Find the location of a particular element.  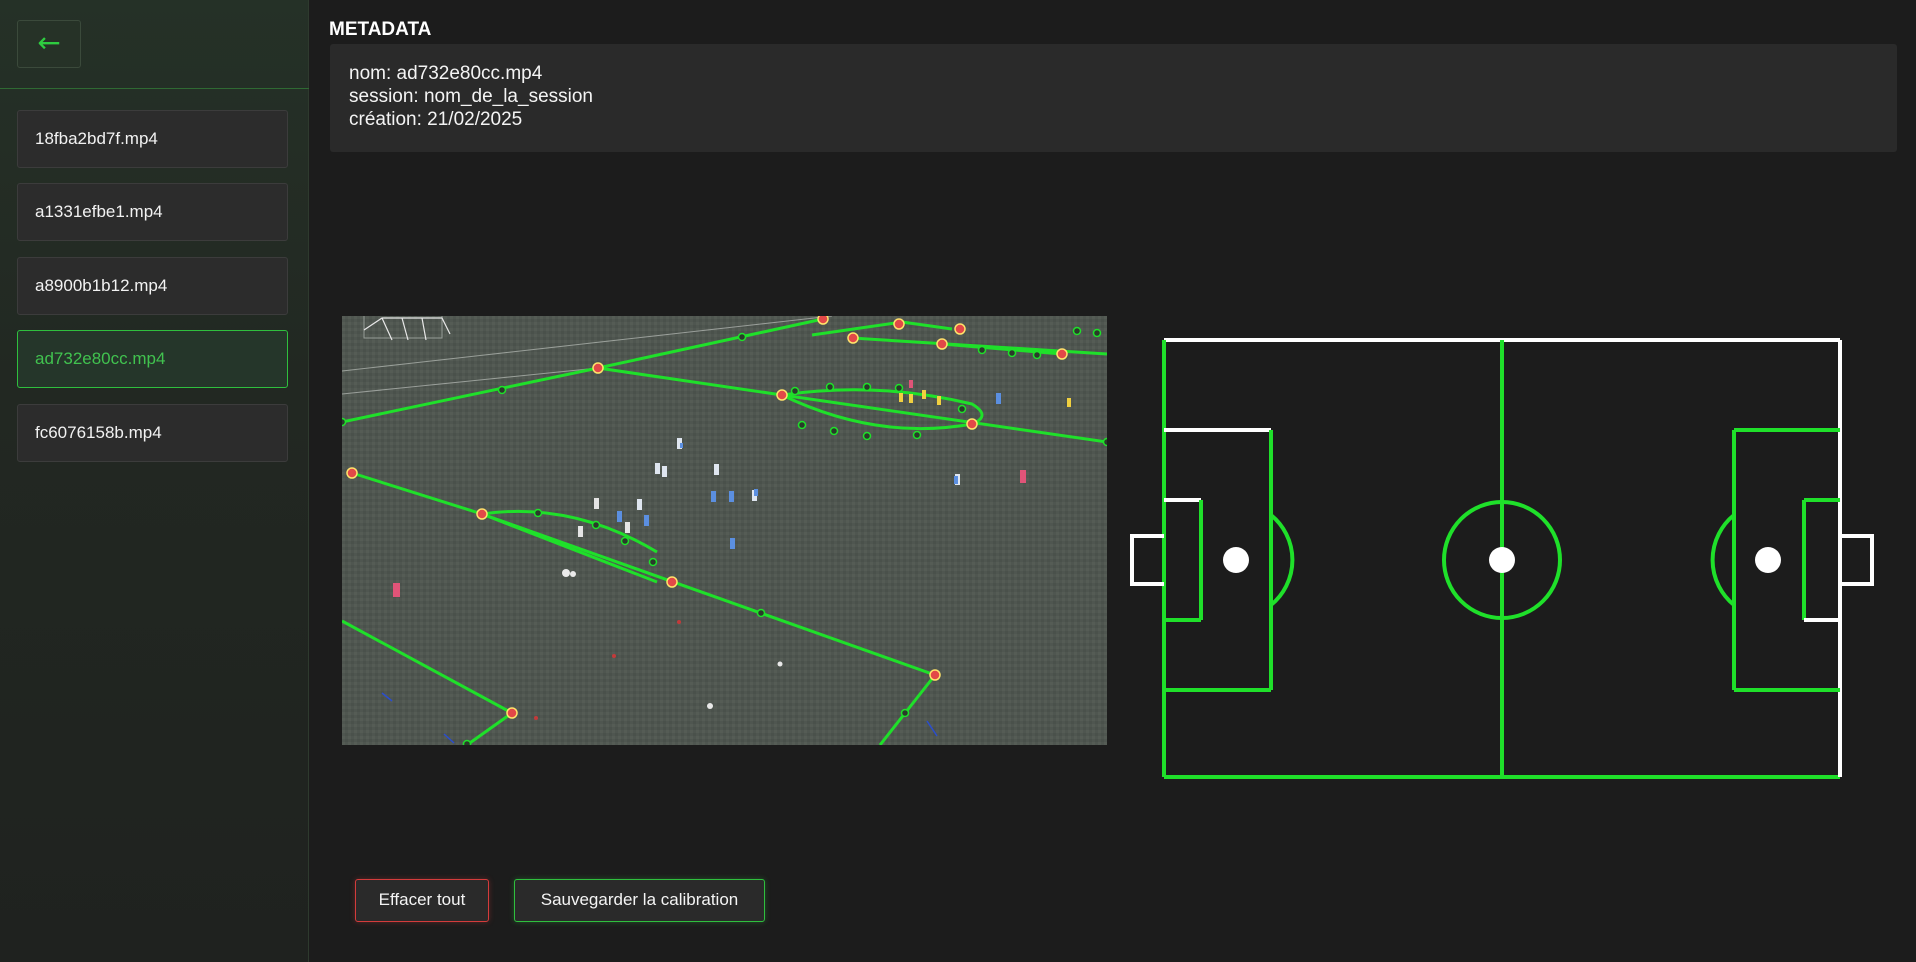

center-spot is located at coordinates (1502, 560).